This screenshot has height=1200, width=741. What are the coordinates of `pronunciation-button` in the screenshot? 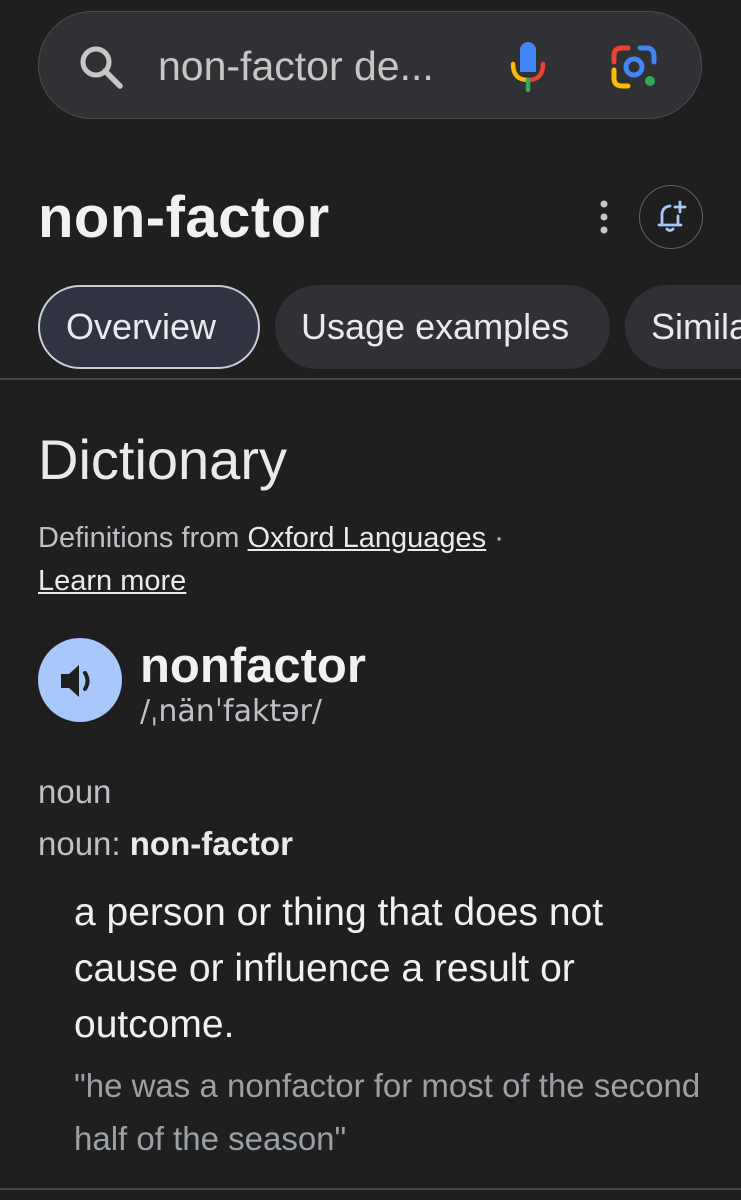 It's located at (80, 680).